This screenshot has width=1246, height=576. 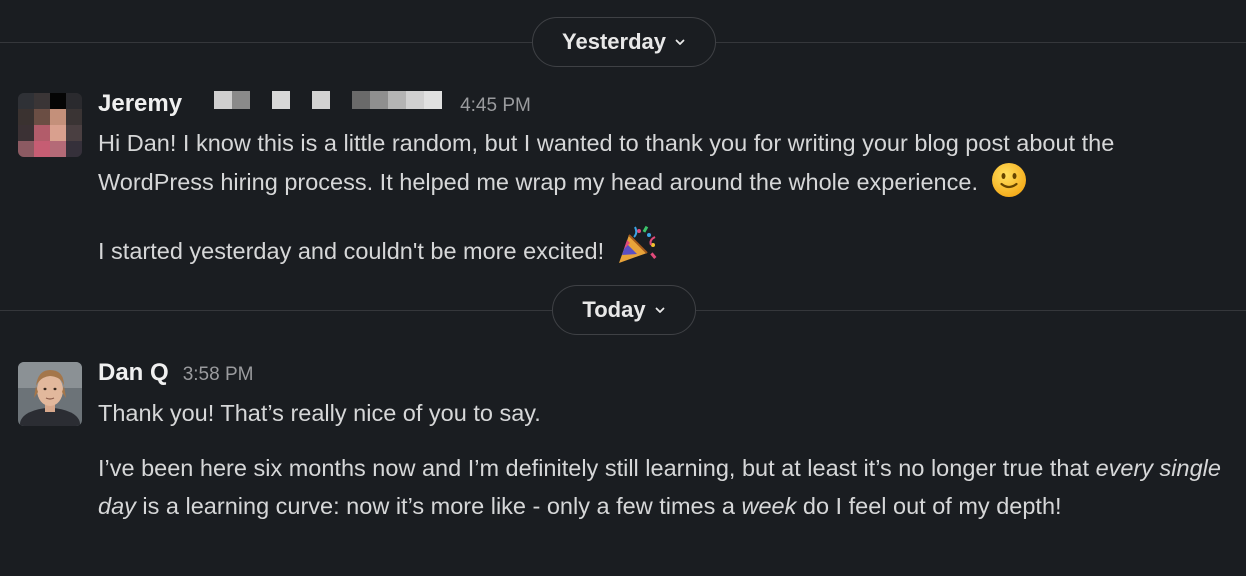 I want to click on date-pill-yesterday: Yesterday, so click(x=624, y=42).